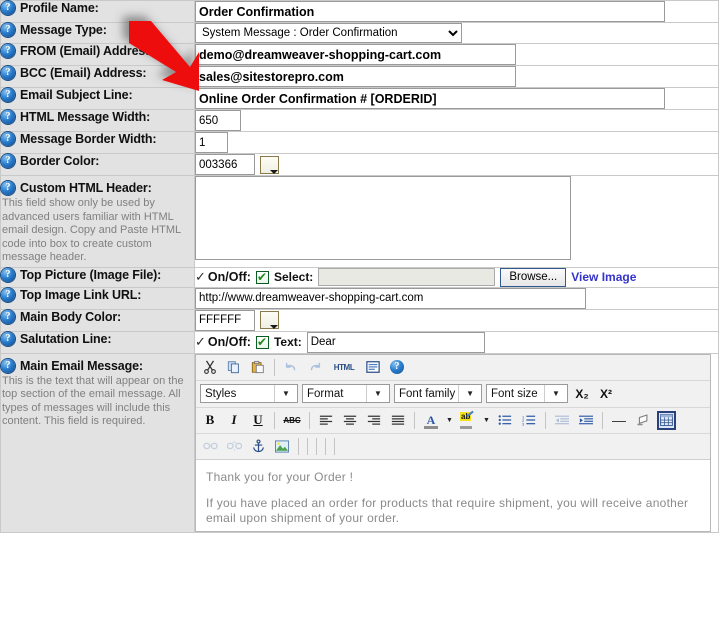 This screenshot has width=725, height=618. Describe the element at coordinates (562, 420) in the screenshot. I see `outdent-icon` at that location.